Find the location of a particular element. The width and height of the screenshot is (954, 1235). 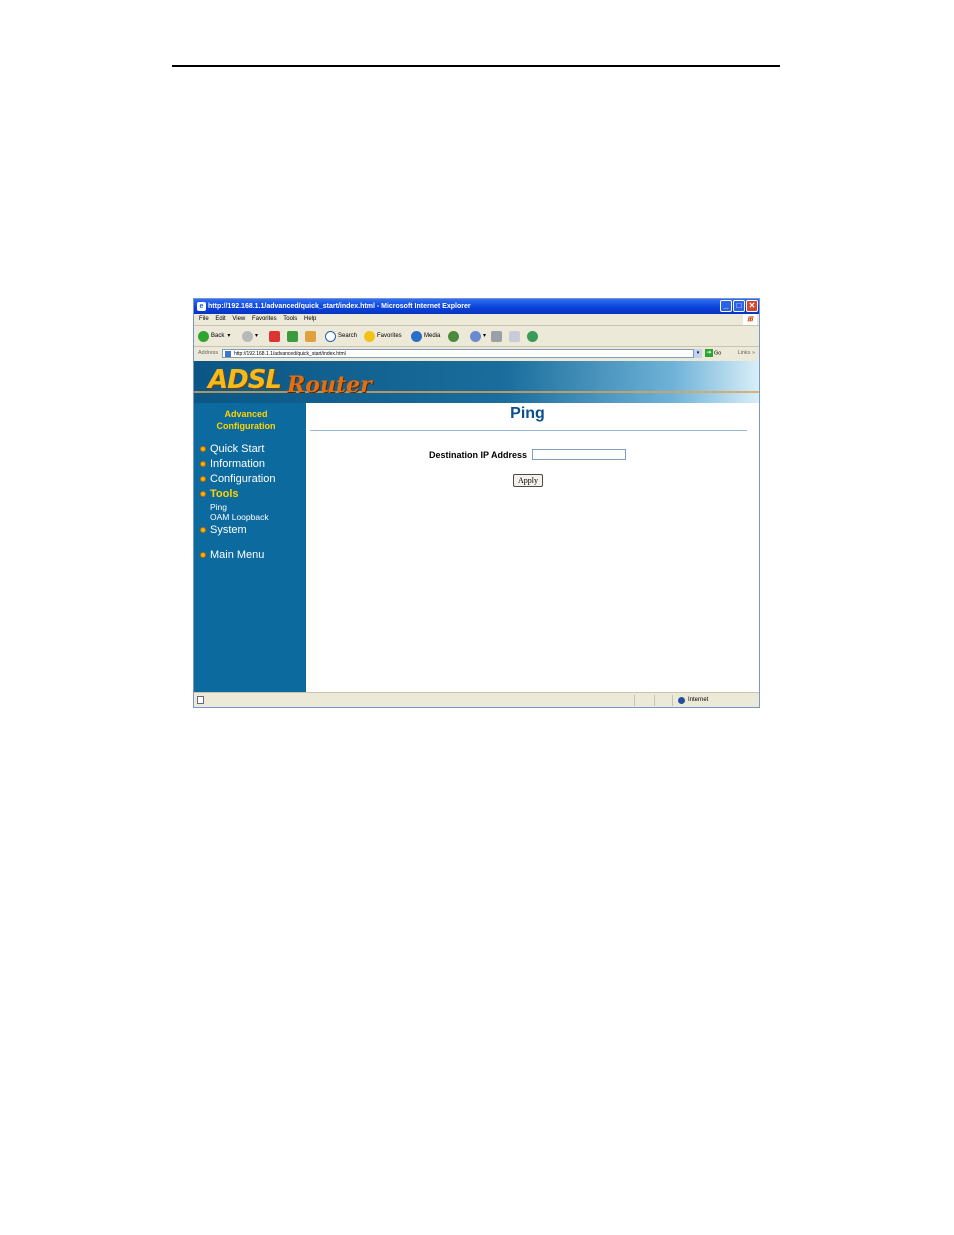

edit-icon is located at coordinates (514, 336).